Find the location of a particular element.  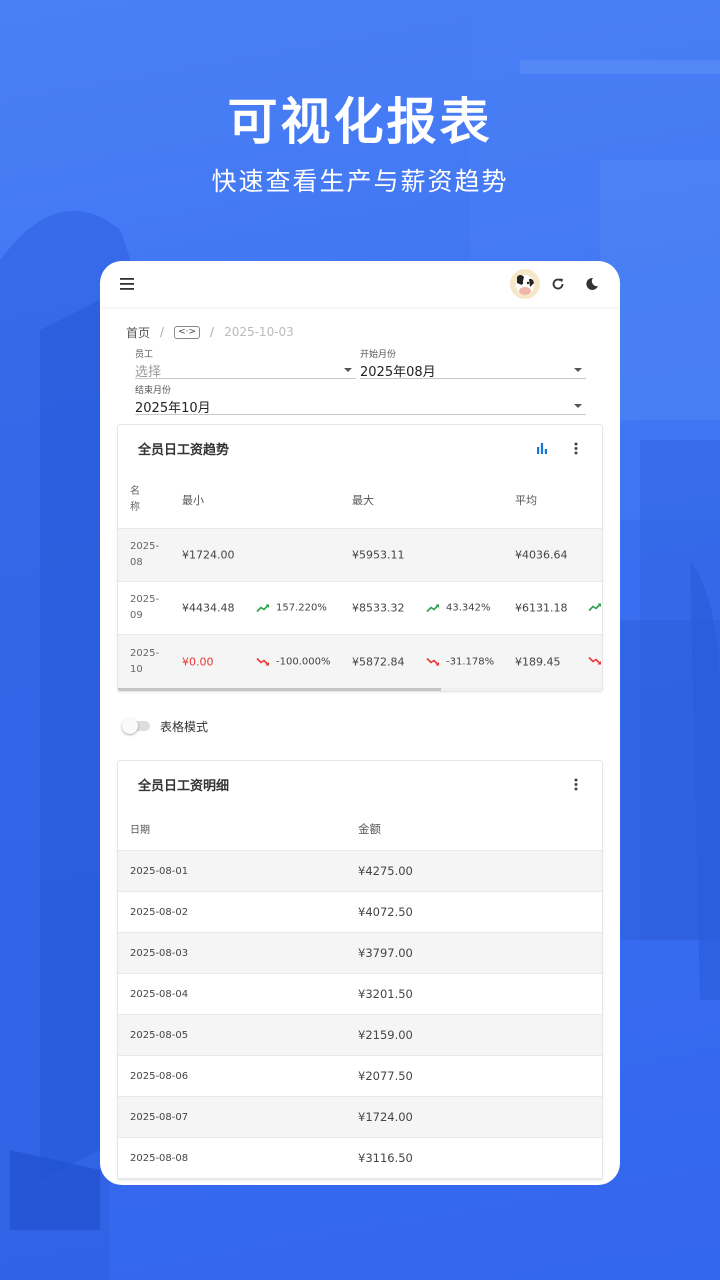

header-date: 日期 is located at coordinates (140, 828).